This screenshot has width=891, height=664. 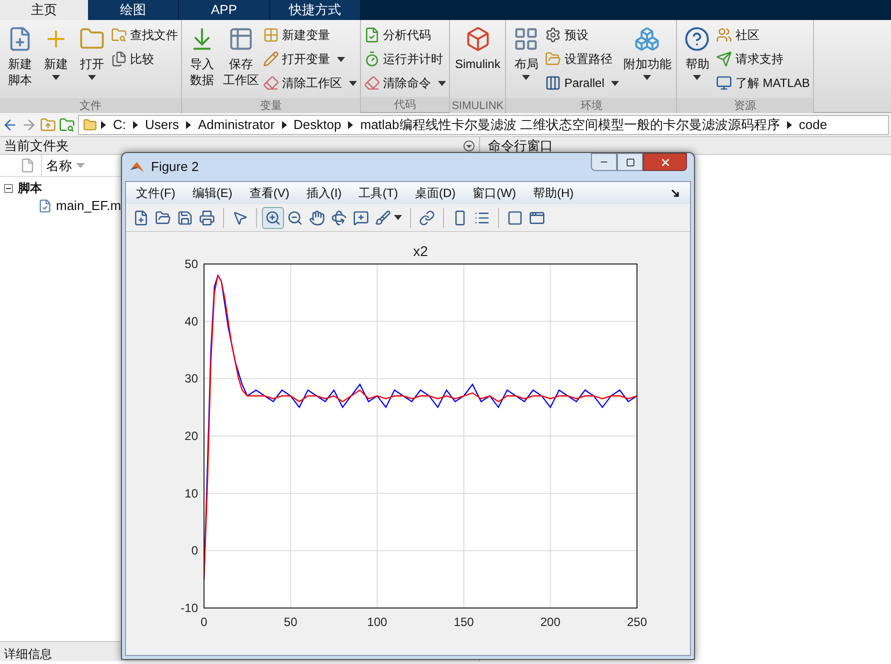 I want to click on close-button, so click(x=665, y=162).